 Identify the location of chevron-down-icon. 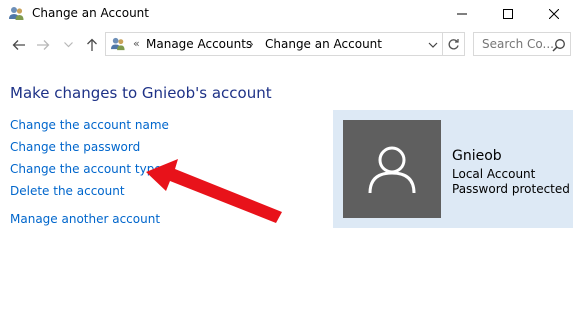
(433, 45).